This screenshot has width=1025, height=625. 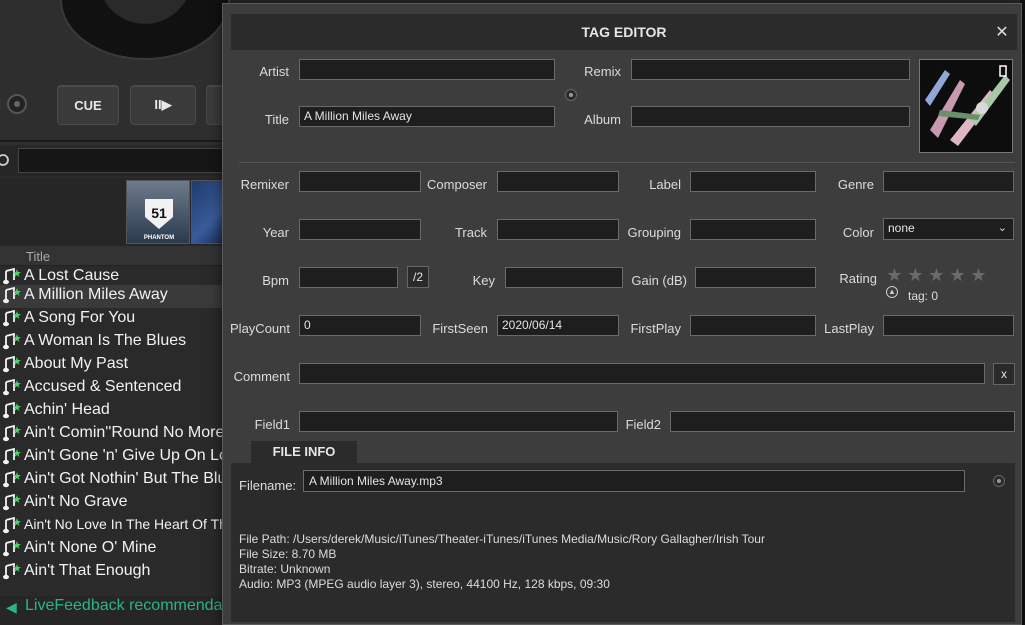 What do you see at coordinates (458, 421) in the screenshot?
I see `field1-field` at bounding box center [458, 421].